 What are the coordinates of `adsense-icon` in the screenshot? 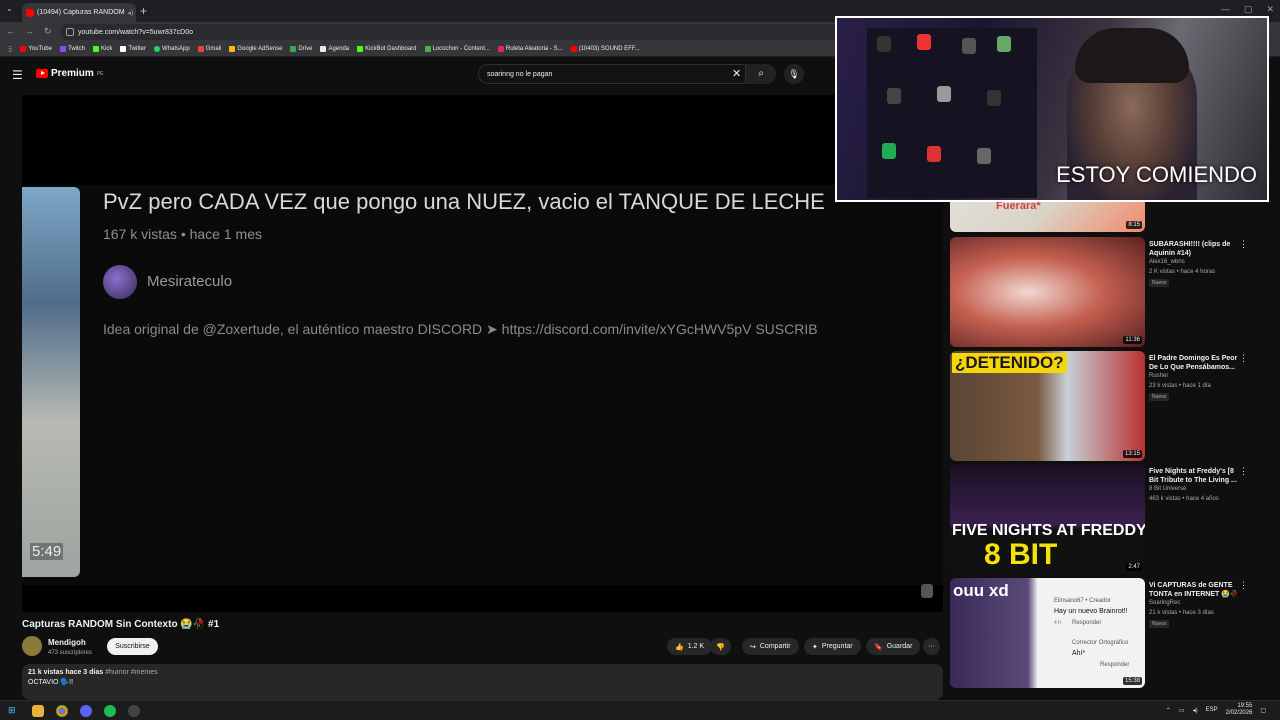 It's located at (232, 49).